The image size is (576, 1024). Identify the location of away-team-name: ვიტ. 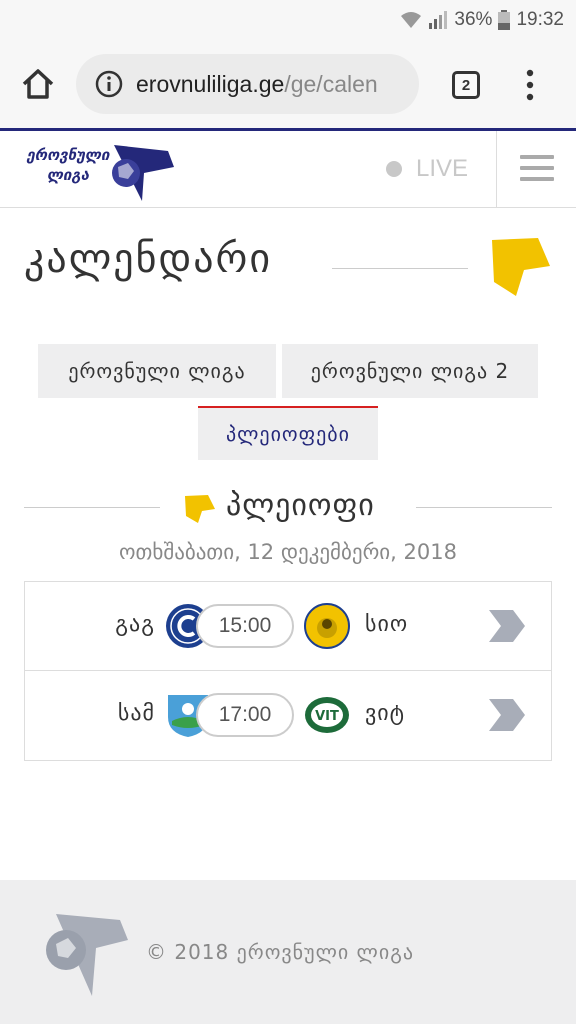
(385, 713).